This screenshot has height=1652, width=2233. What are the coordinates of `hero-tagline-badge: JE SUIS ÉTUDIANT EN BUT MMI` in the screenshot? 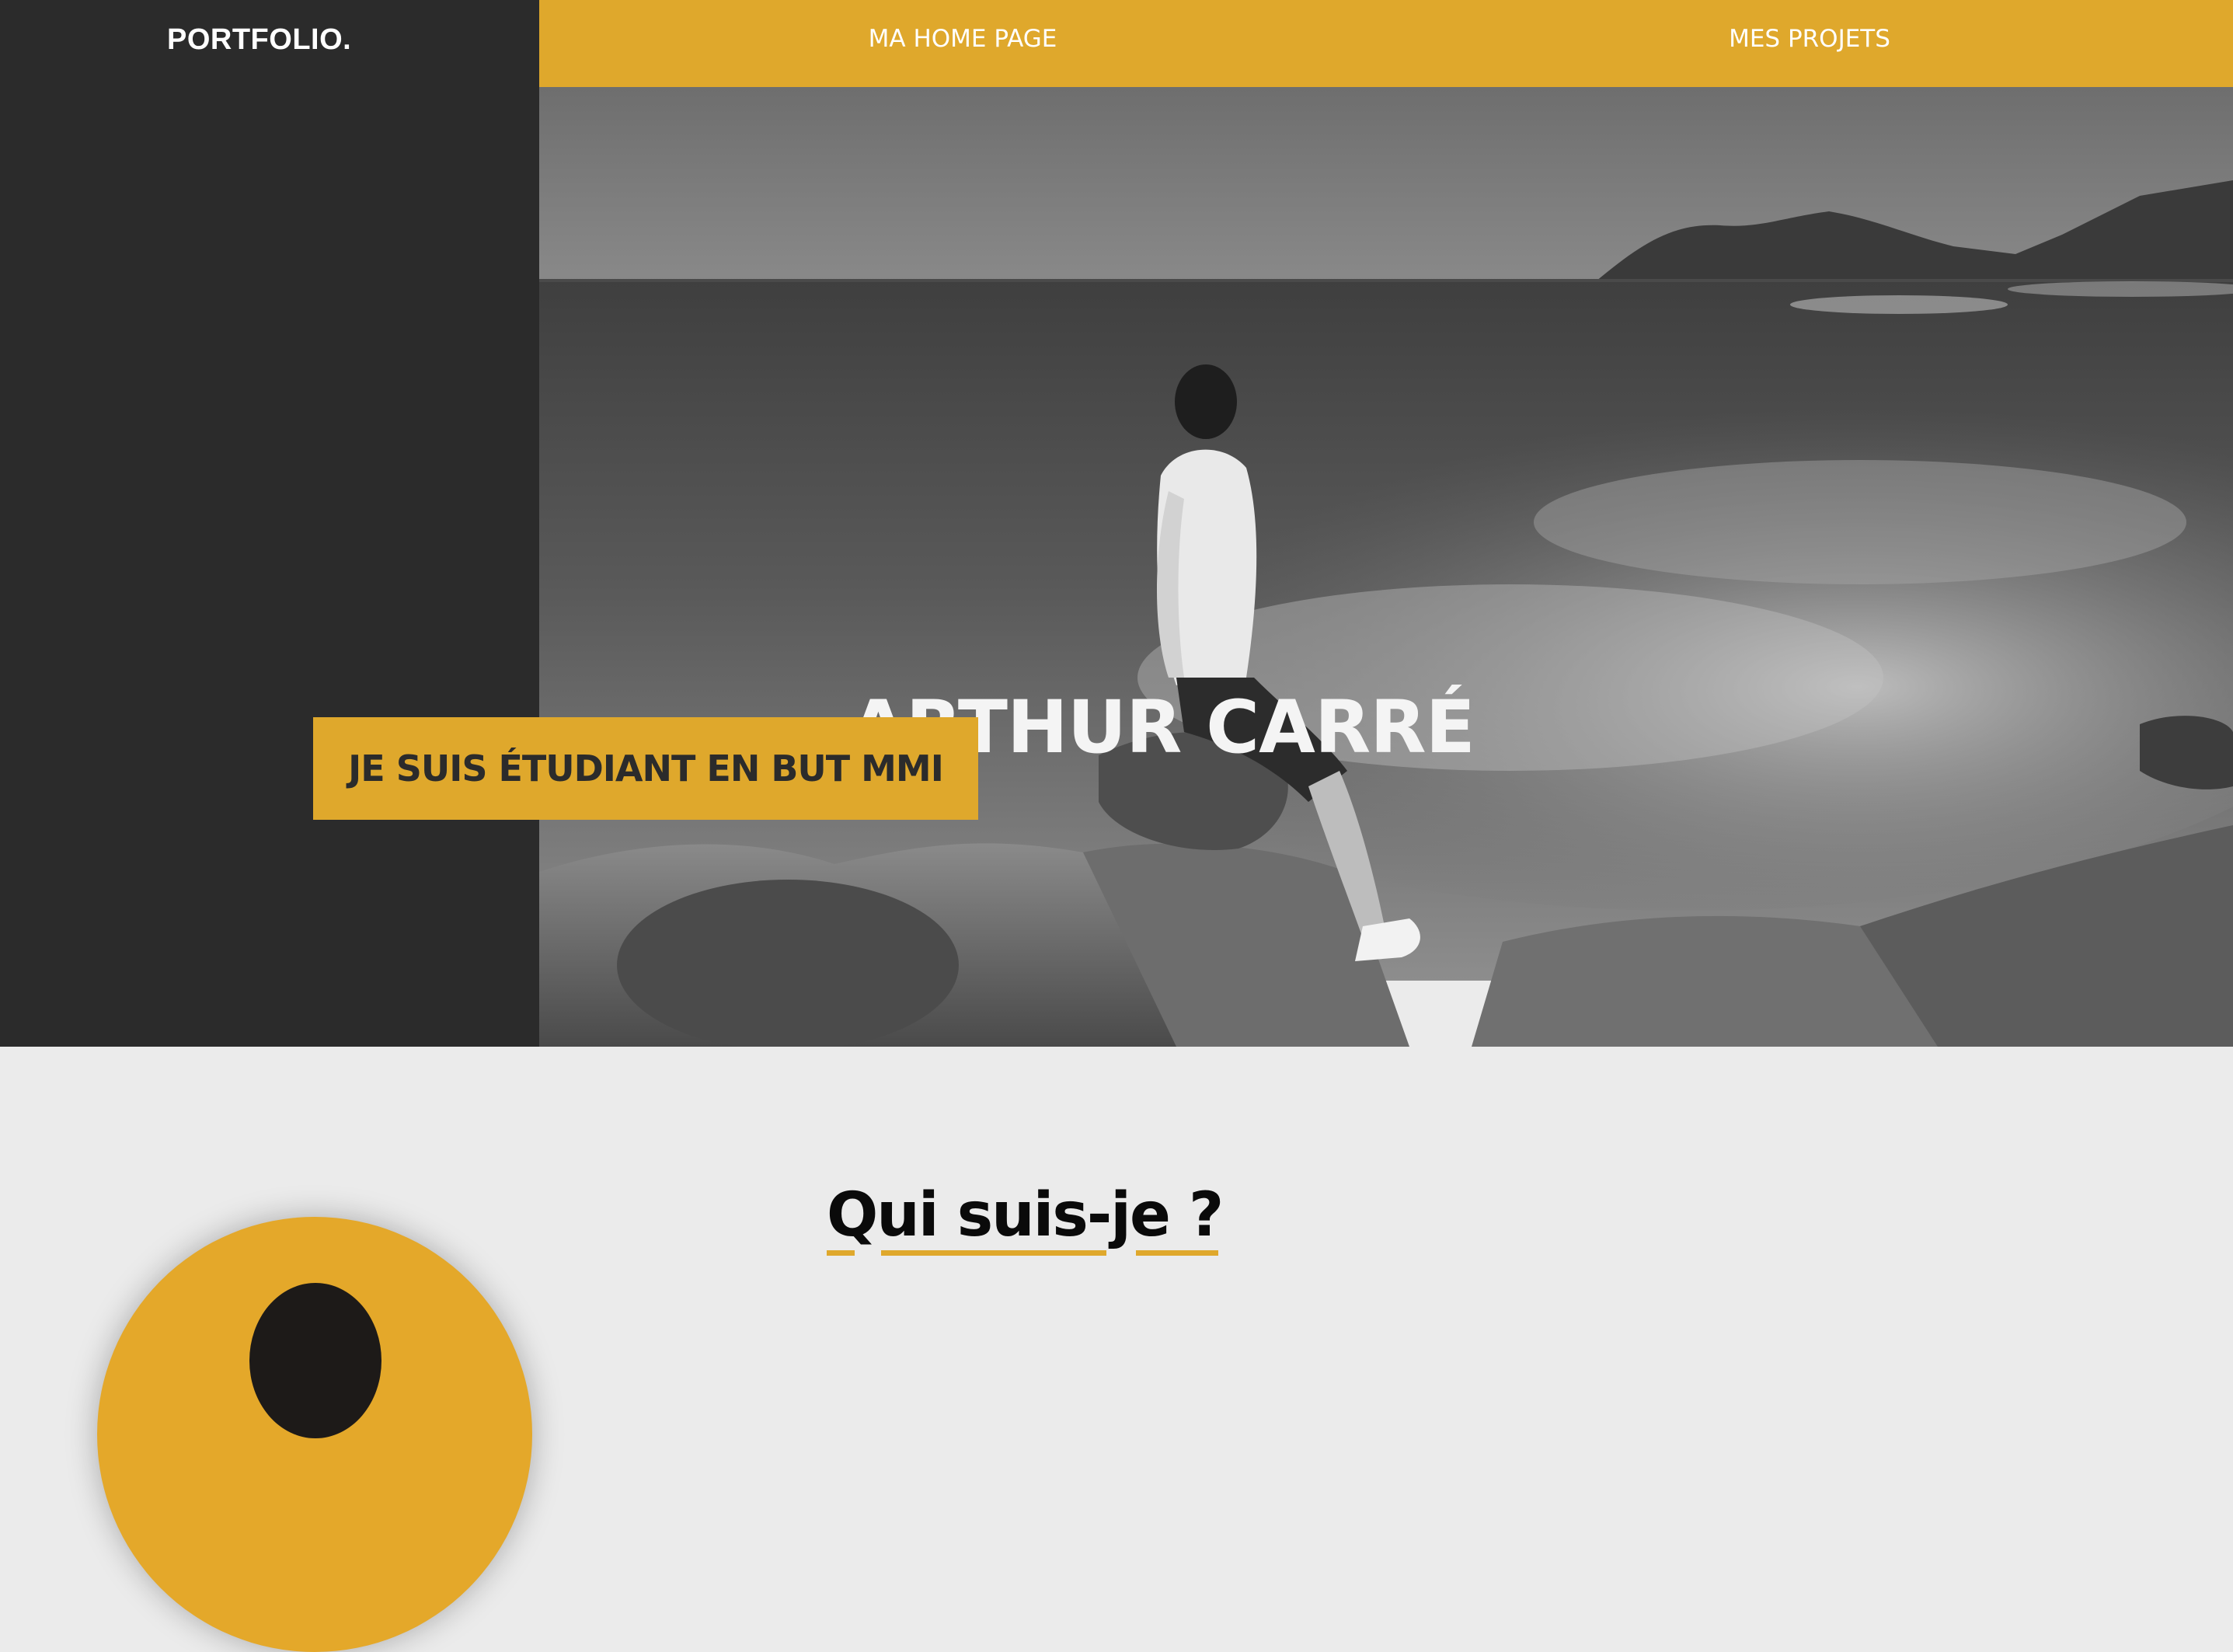 It's located at (645, 768).